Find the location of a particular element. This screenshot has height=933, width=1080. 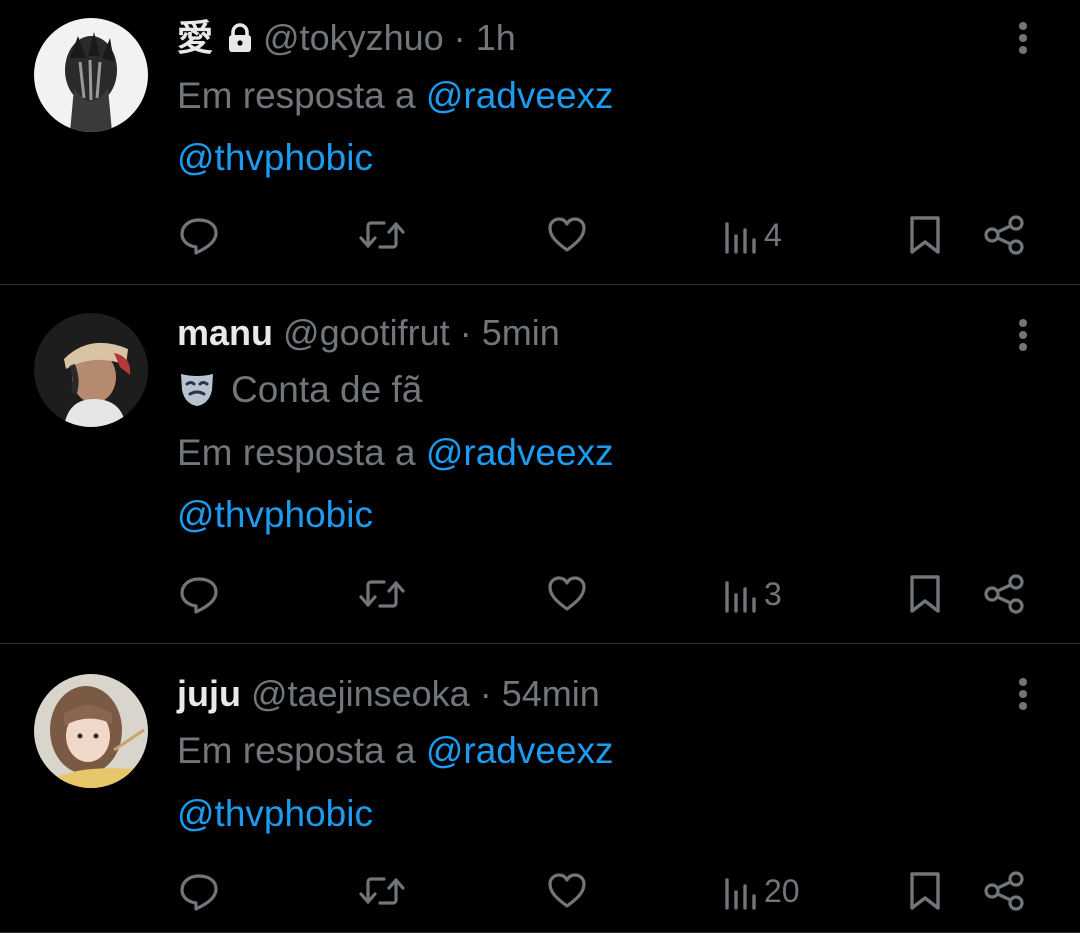

display-name: manu is located at coordinates (225, 332).